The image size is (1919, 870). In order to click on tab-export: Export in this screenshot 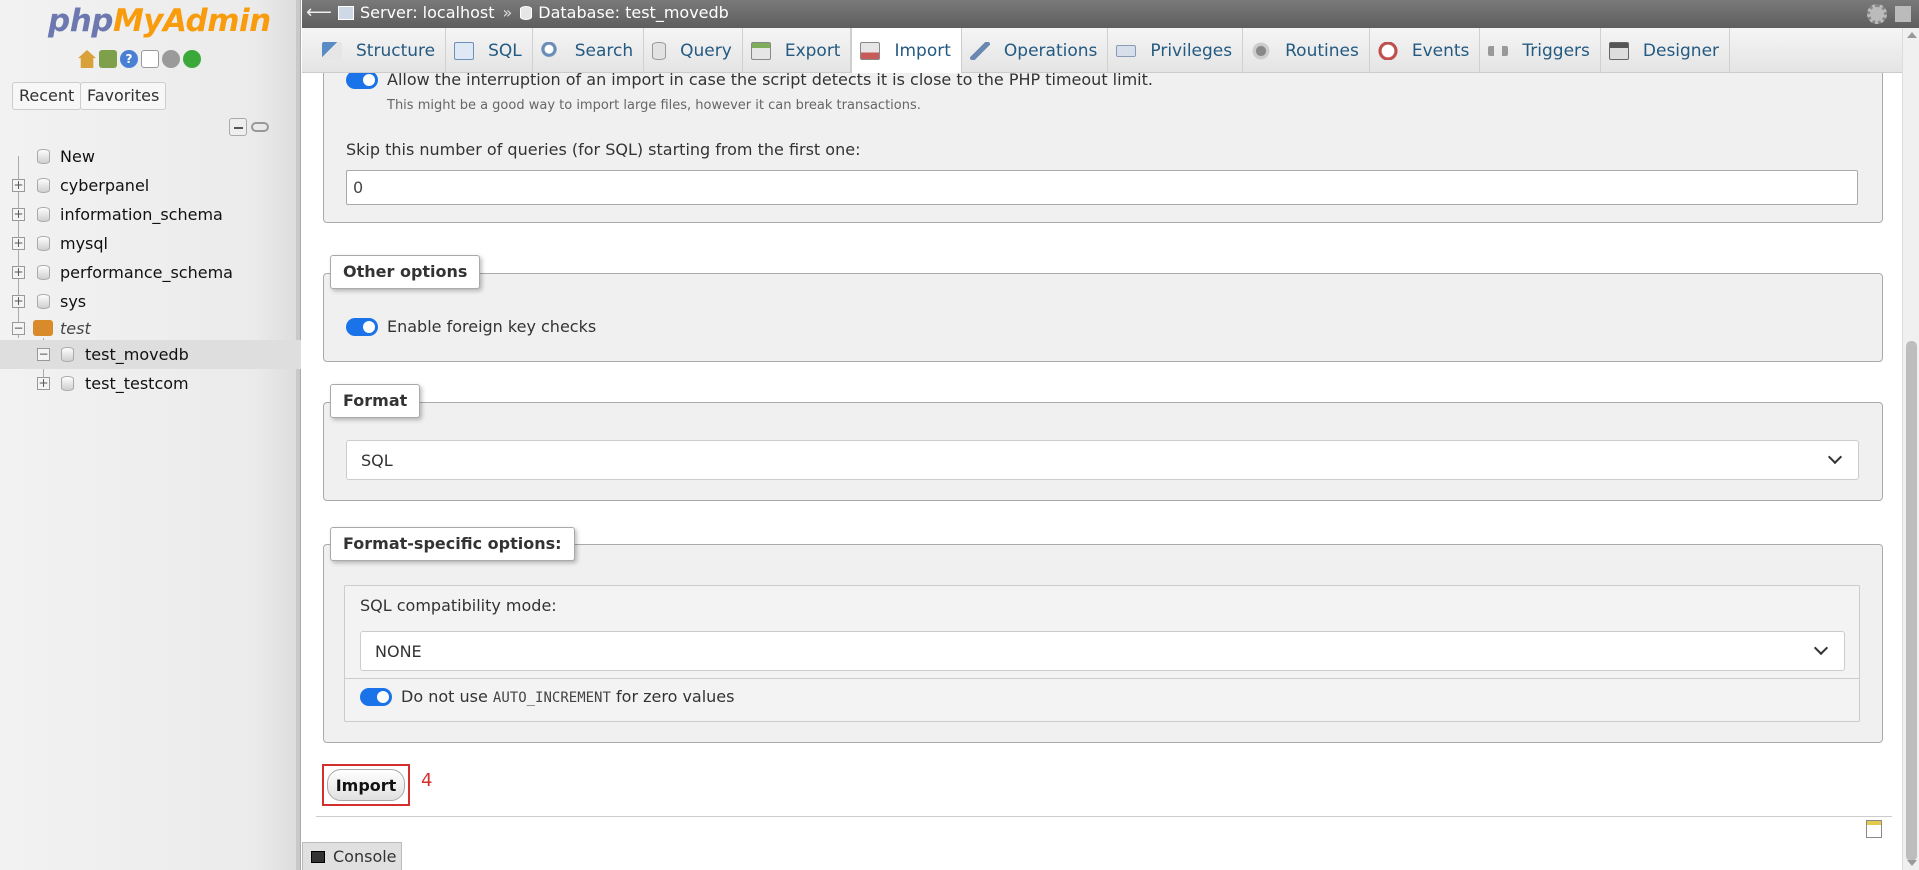, I will do `click(797, 50)`.